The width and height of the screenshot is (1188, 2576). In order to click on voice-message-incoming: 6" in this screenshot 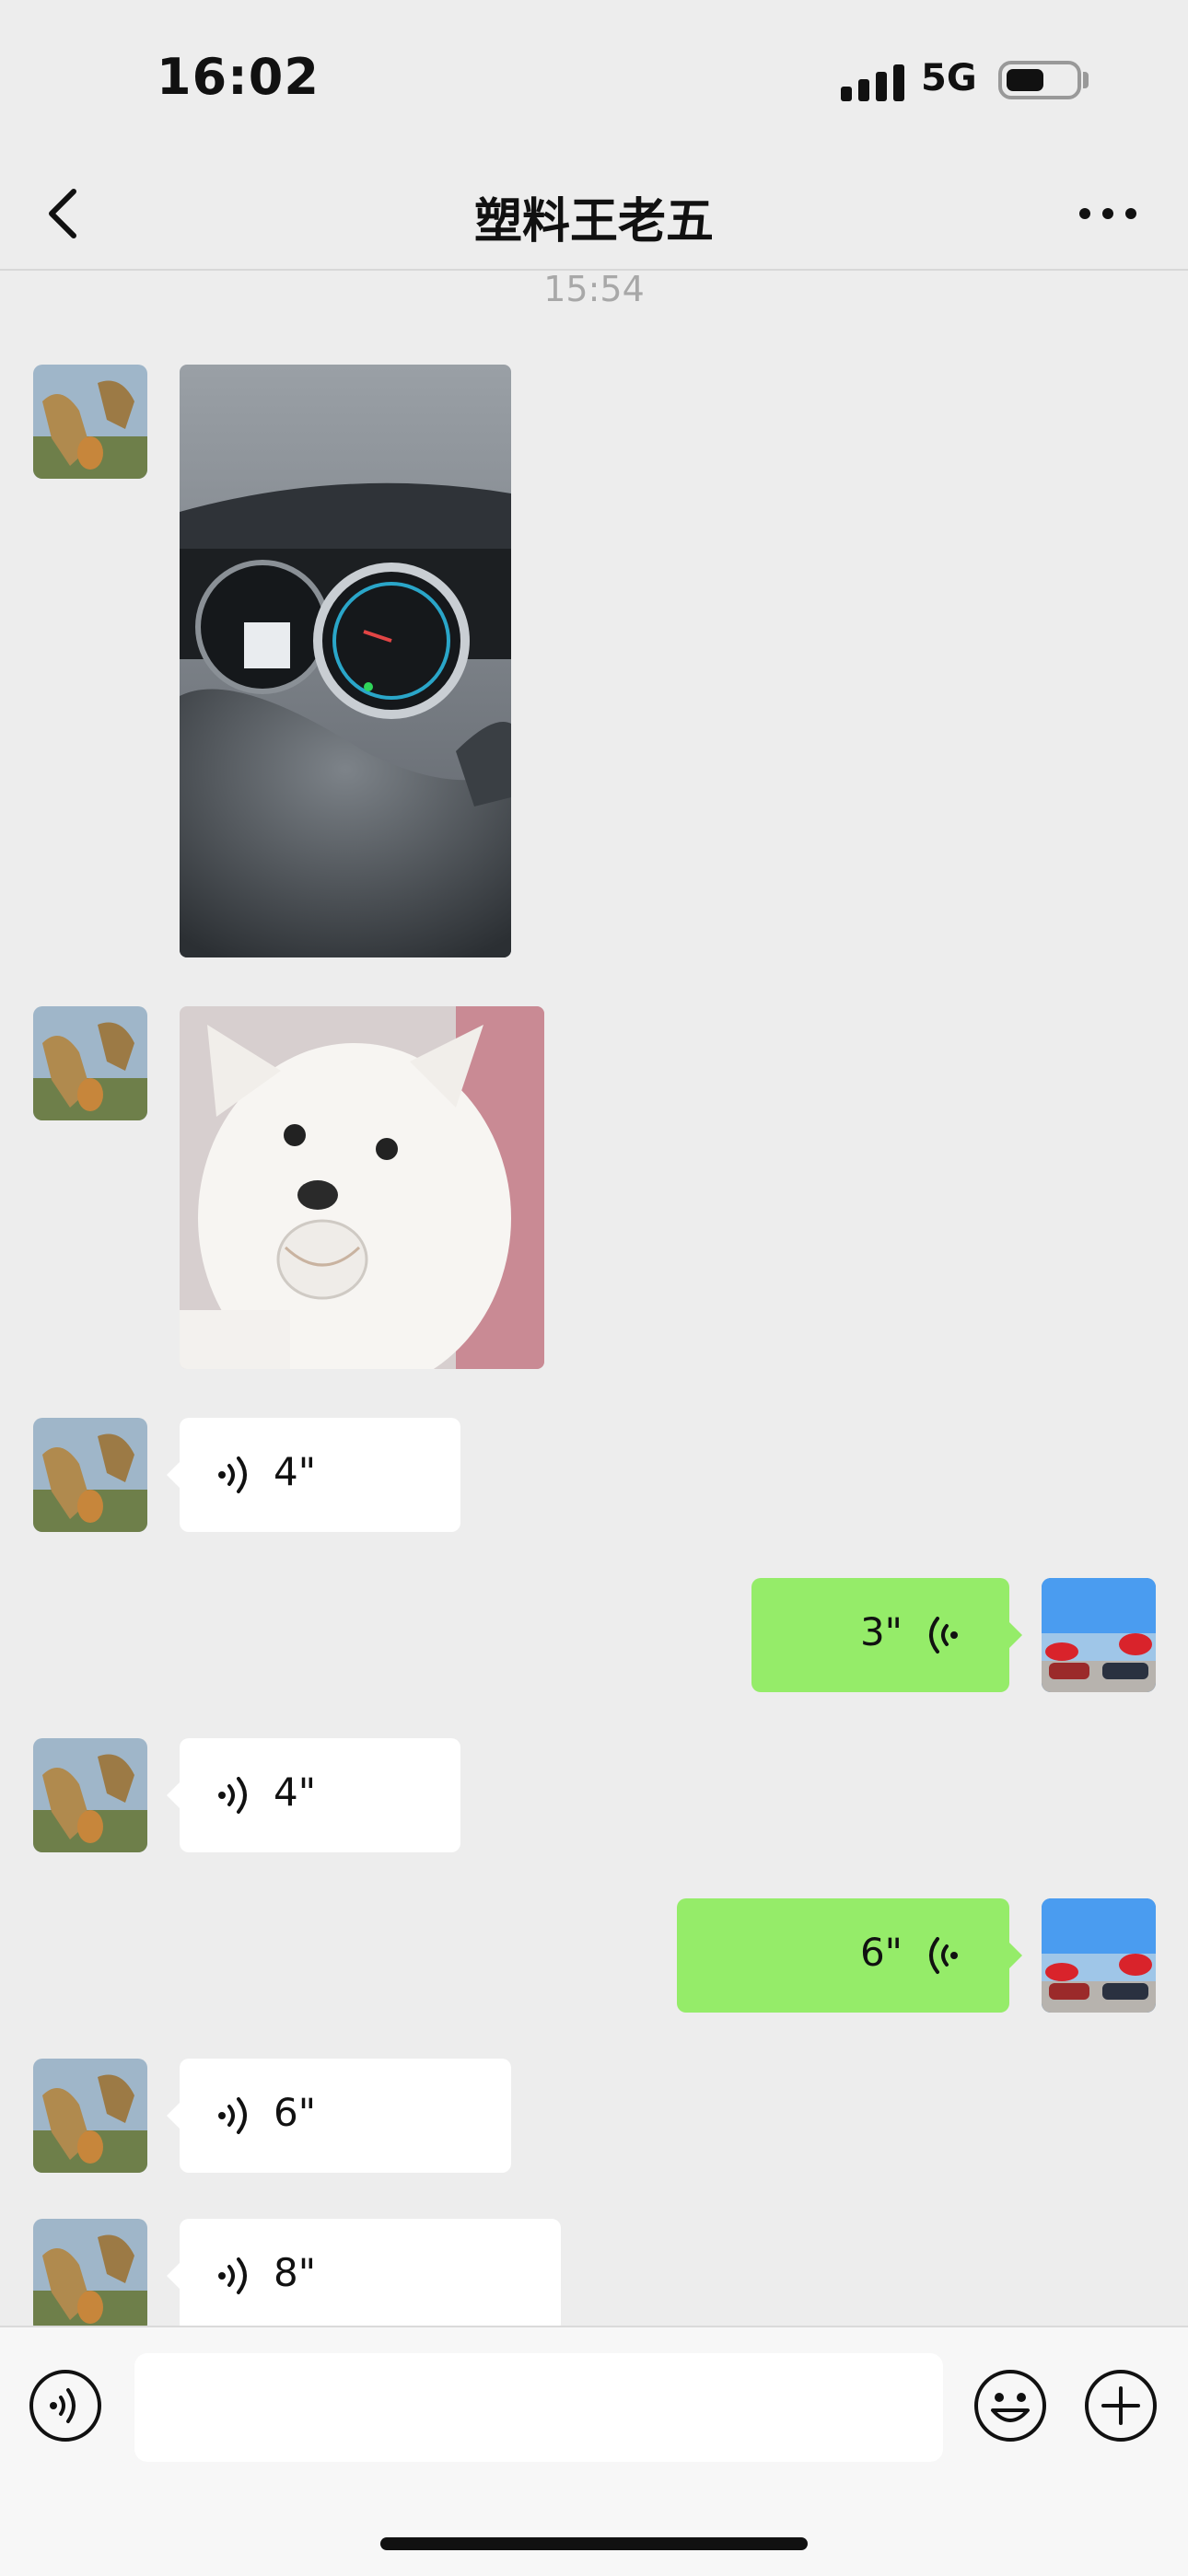, I will do `click(339, 2116)`.